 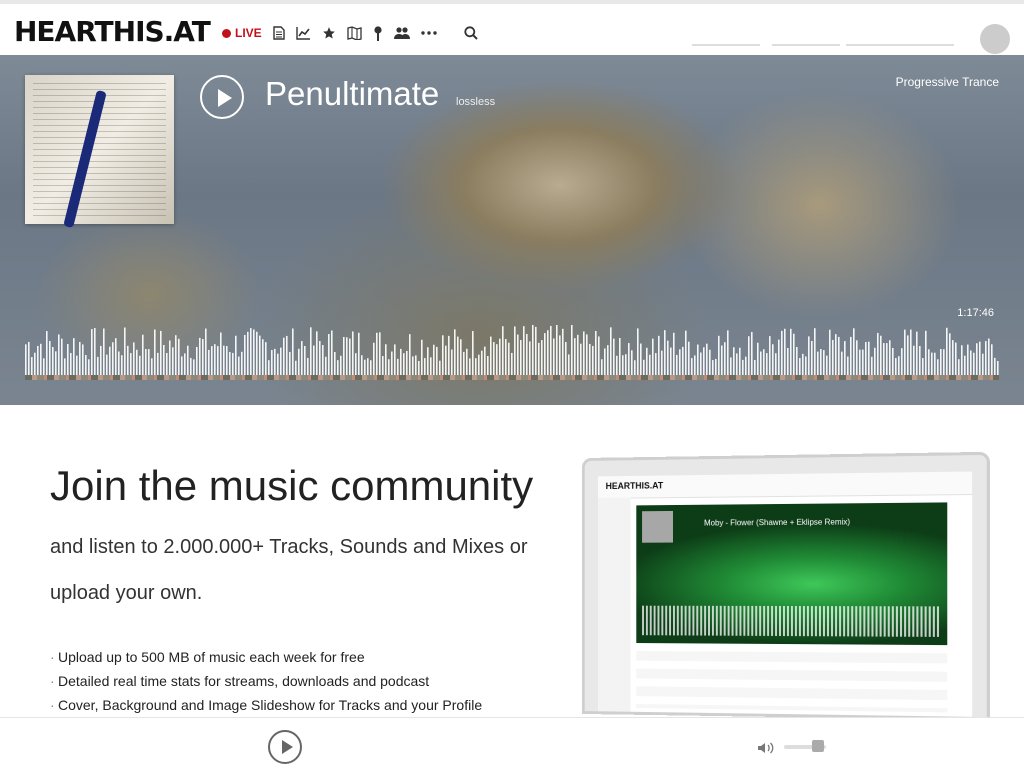 What do you see at coordinates (806, 34) in the screenshot?
I see `signup-button` at bounding box center [806, 34].